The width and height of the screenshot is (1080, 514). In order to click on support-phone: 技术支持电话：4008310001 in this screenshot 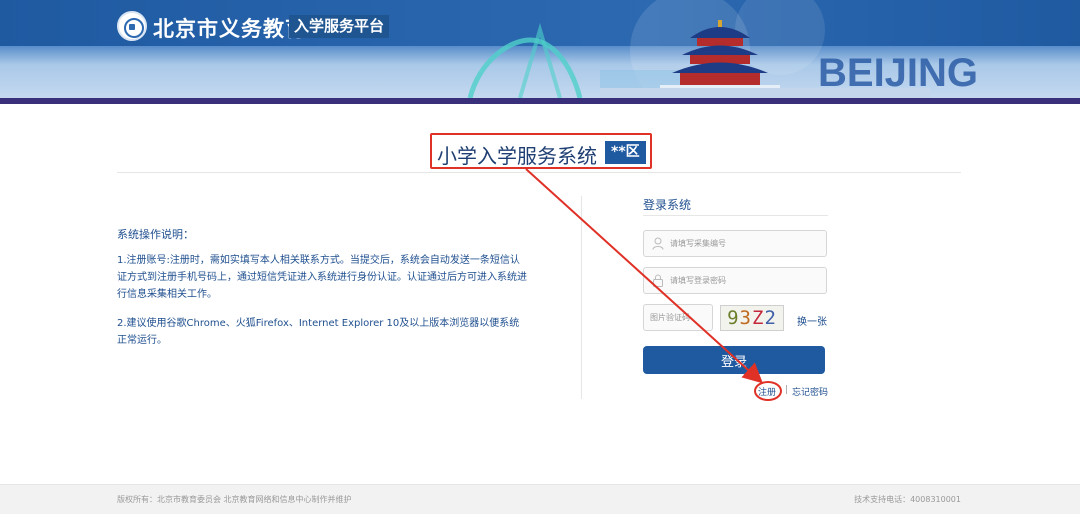, I will do `click(907, 499)`.